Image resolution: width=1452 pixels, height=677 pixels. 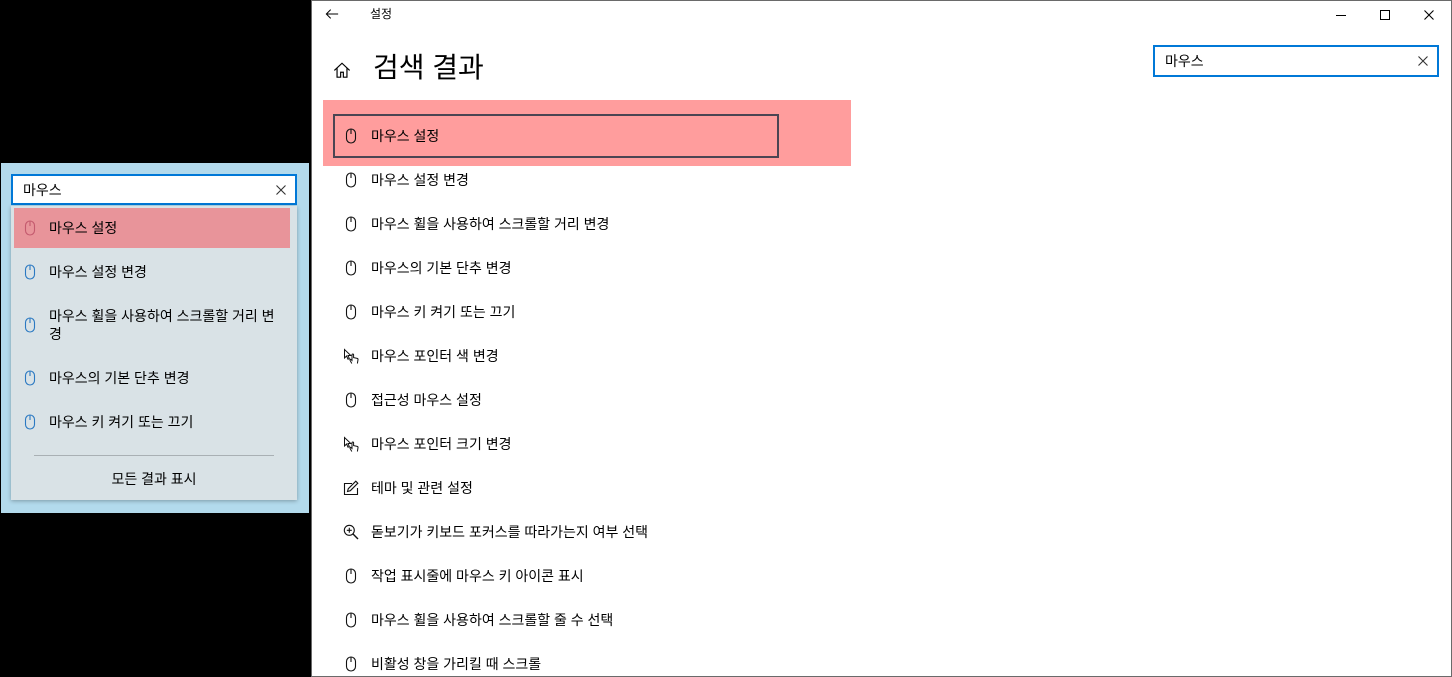 What do you see at coordinates (456, 664) in the screenshot?
I see `result-label: 비활성 창을 가리킬 때 스크롤` at bounding box center [456, 664].